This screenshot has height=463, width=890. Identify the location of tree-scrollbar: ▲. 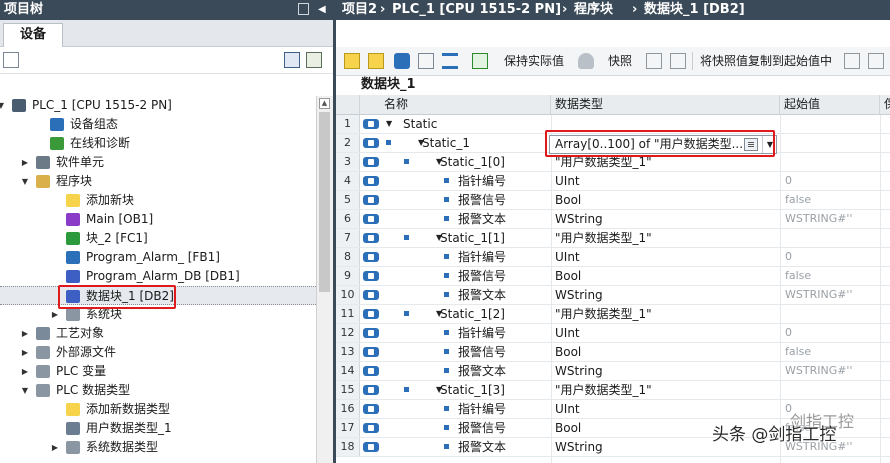
(324, 279).